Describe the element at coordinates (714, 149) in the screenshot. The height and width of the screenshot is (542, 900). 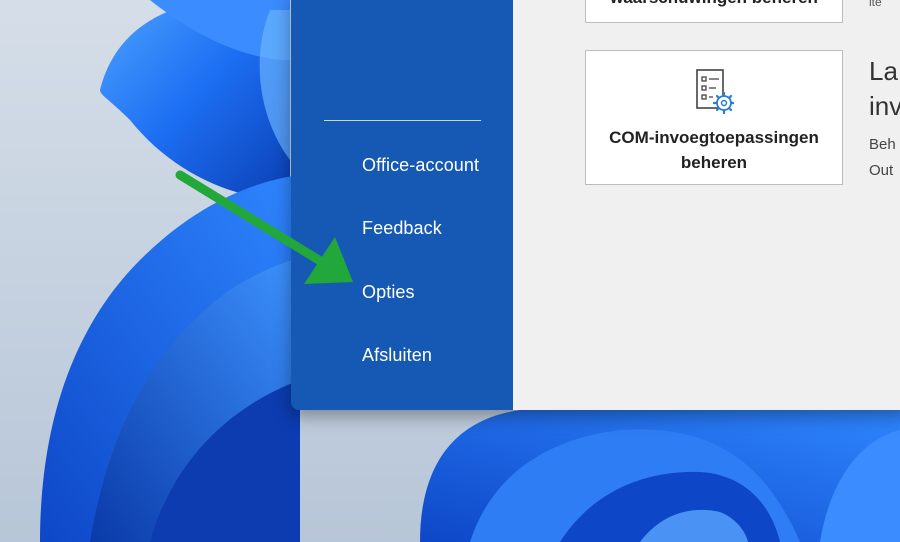
I see `com-addins-label: COM-invoegtoepassingen beheren` at that location.